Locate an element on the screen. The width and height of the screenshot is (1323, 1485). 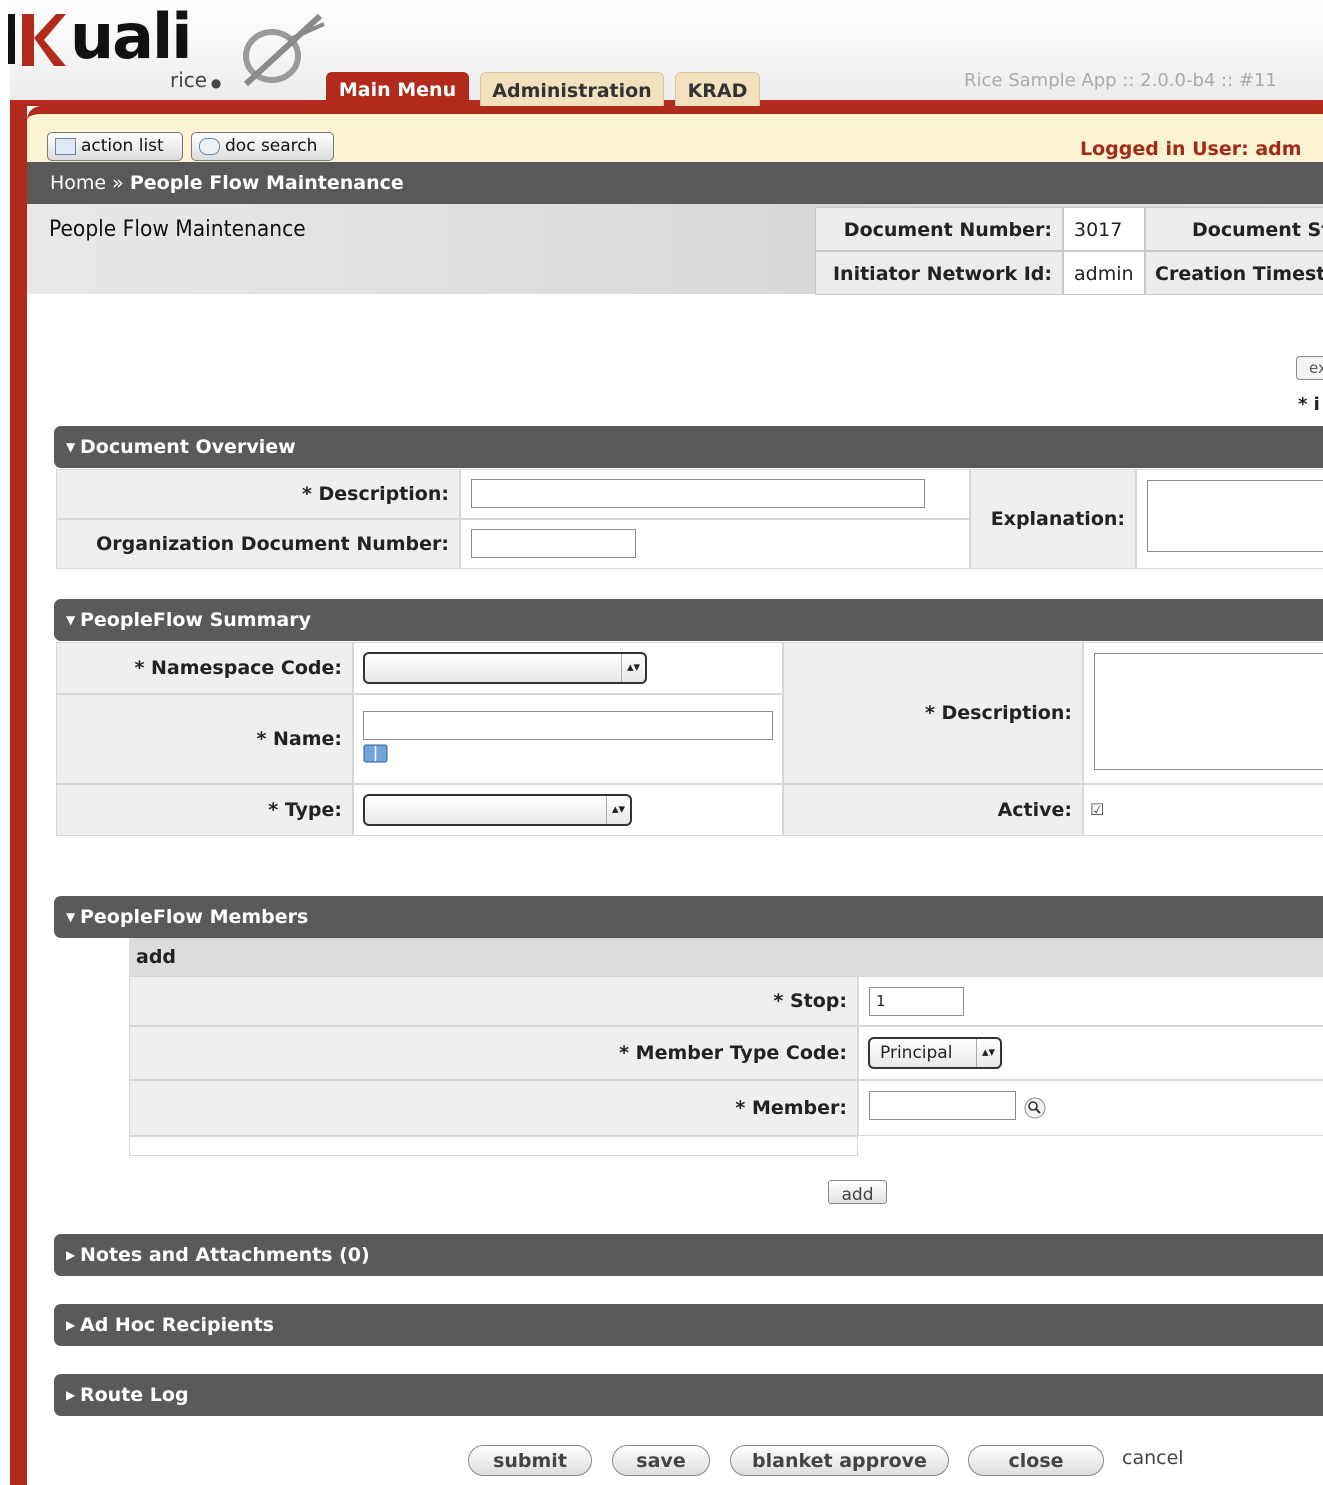
doc-search-button: doc search is located at coordinates (262, 146).